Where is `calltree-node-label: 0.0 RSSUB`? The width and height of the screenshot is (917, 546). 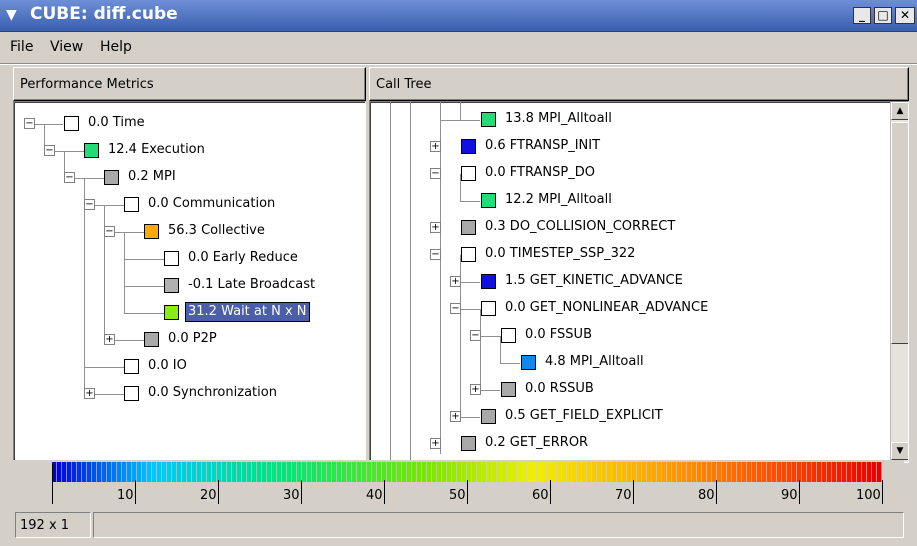
calltree-node-label: 0.0 RSSUB is located at coordinates (559, 389).